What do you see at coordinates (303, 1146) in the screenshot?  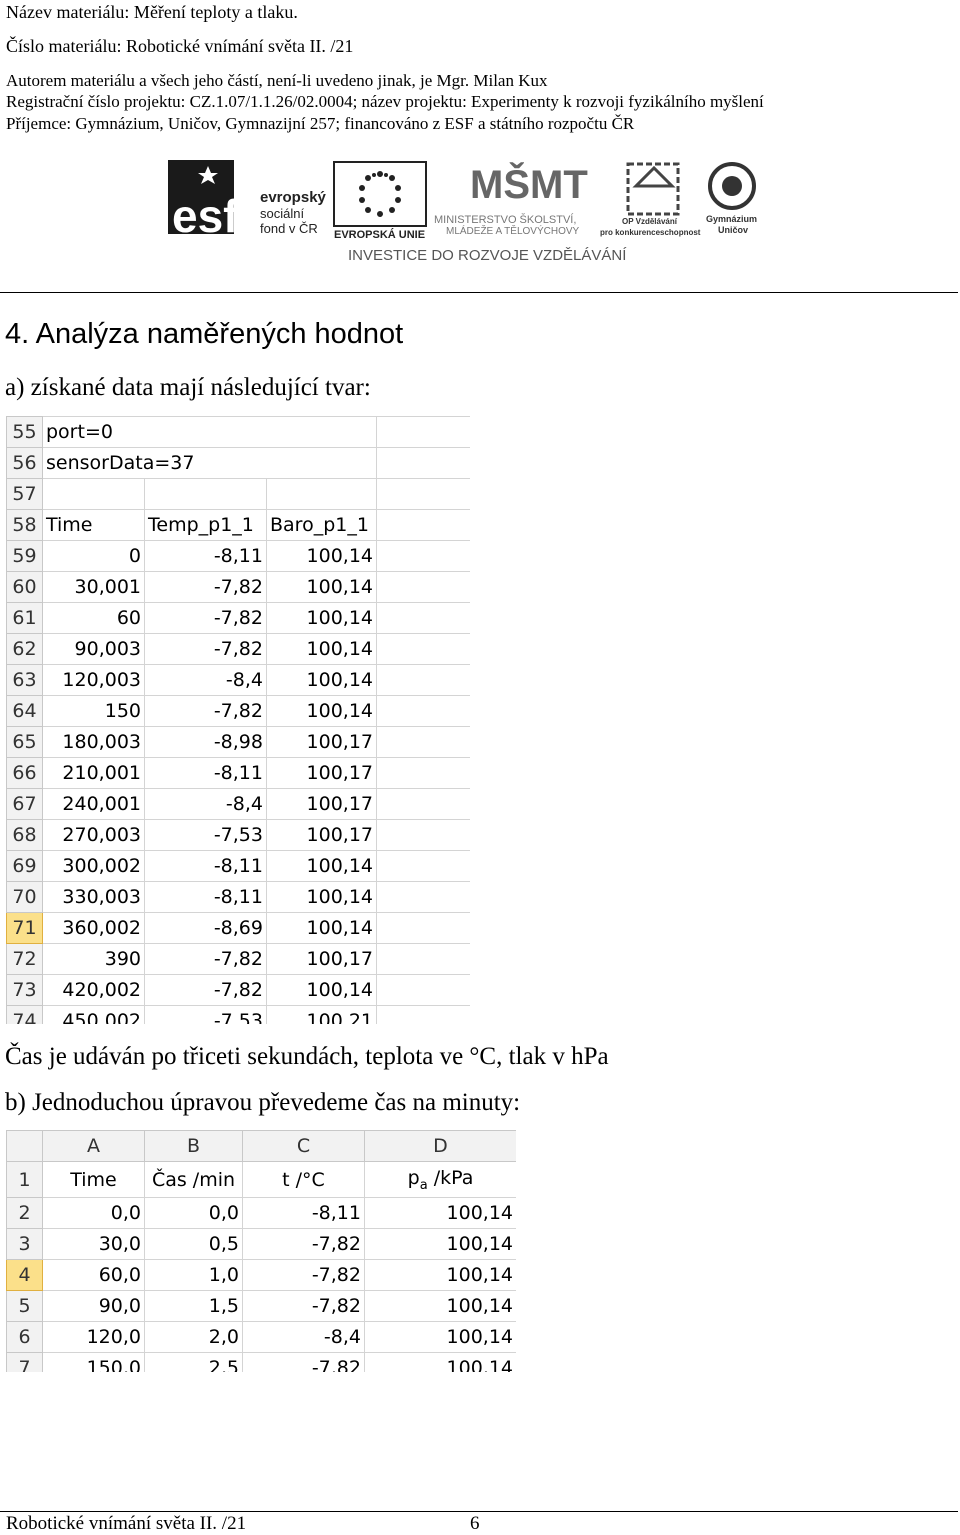 I see `column-header-c: C` at bounding box center [303, 1146].